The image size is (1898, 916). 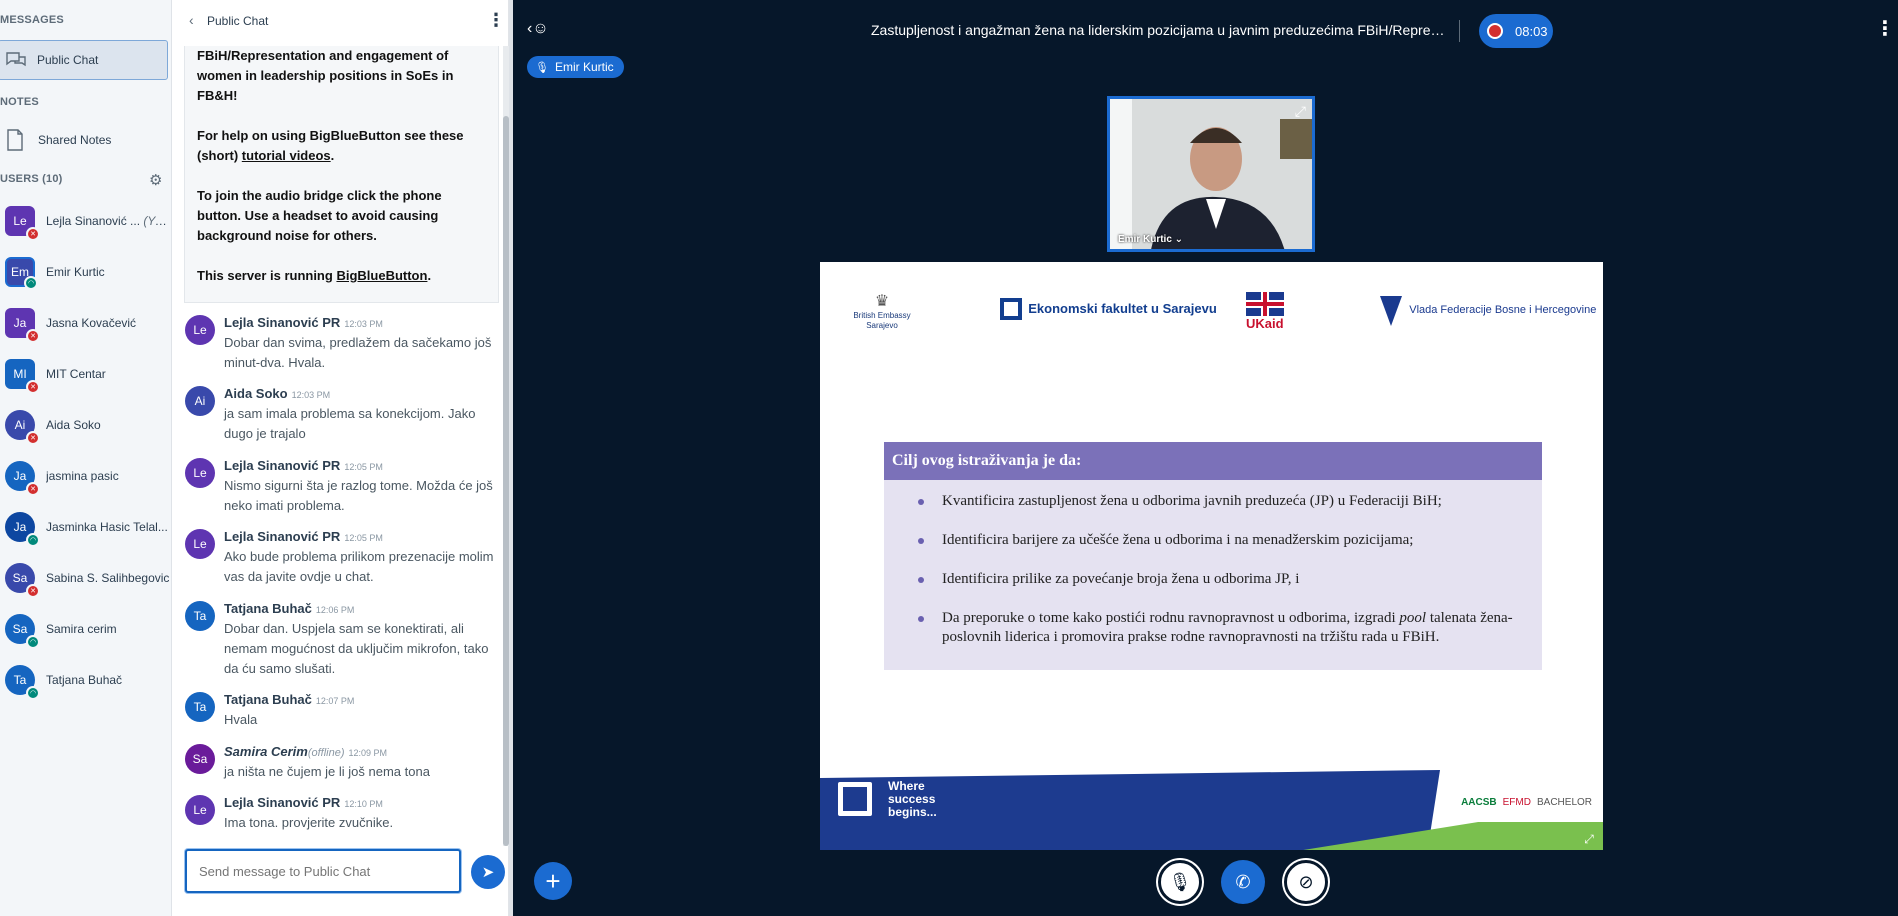 I want to click on accreditation-badge: AACSB EFMD BACHELOR, so click(x=1528, y=802).